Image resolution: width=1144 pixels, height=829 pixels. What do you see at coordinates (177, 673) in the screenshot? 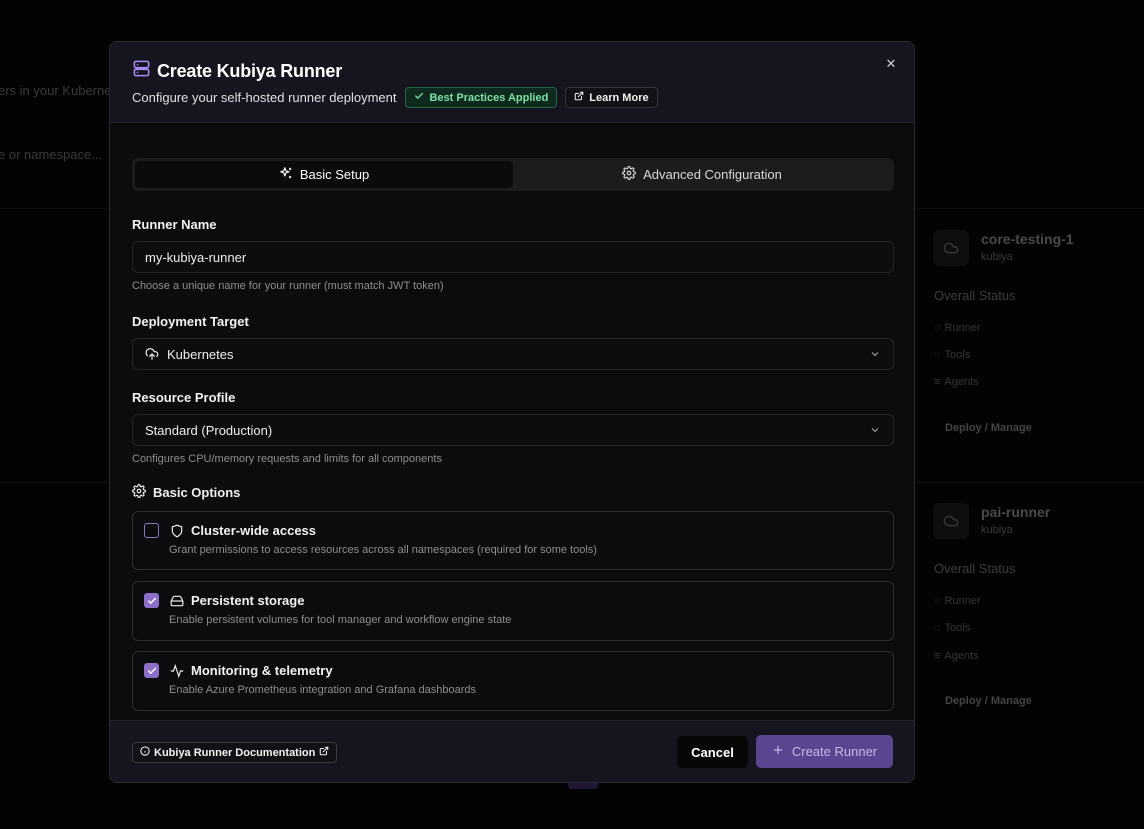
I see `activity-icon` at bounding box center [177, 673].